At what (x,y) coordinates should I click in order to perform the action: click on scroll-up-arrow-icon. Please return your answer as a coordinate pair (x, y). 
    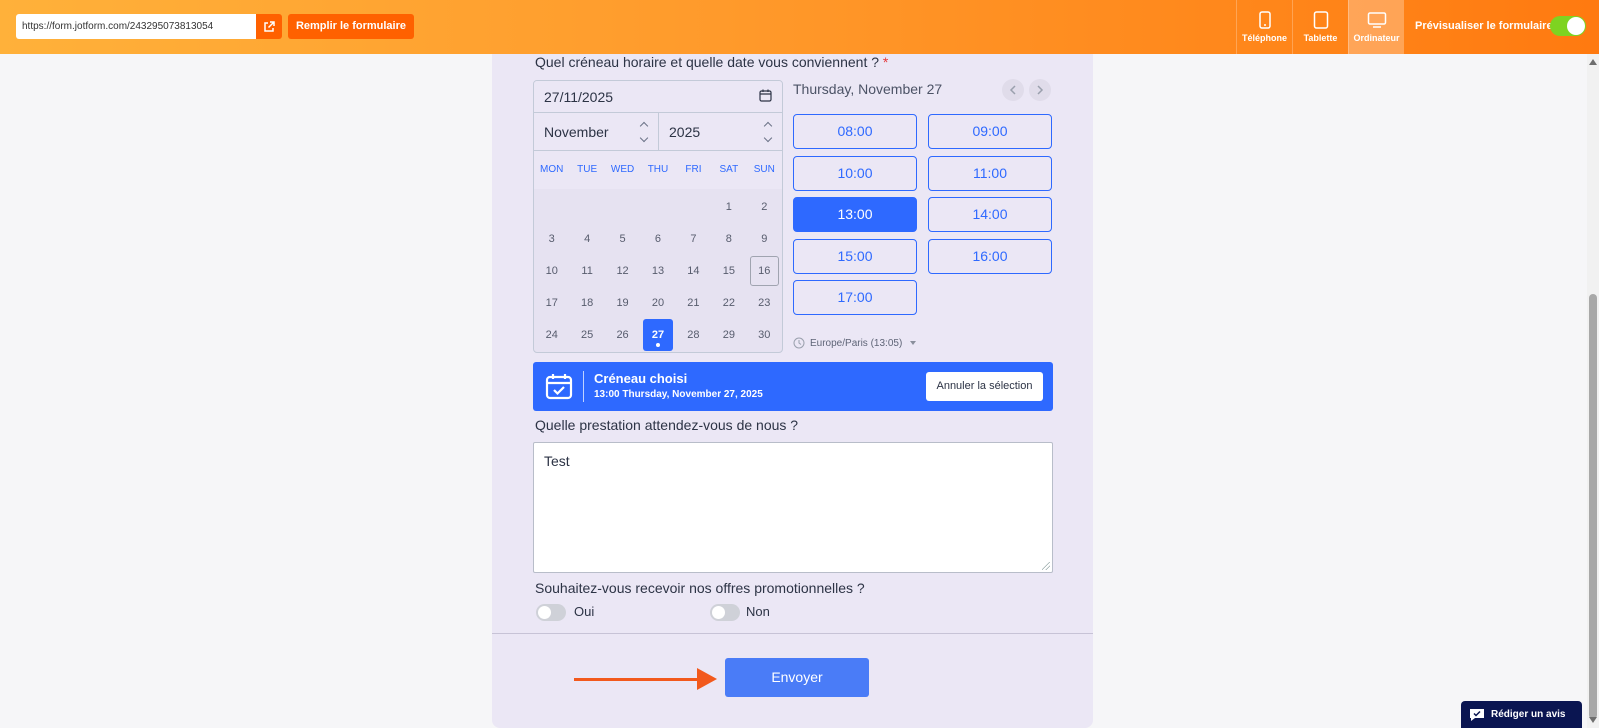
    Looking at the image, I should click on (1593, 62).